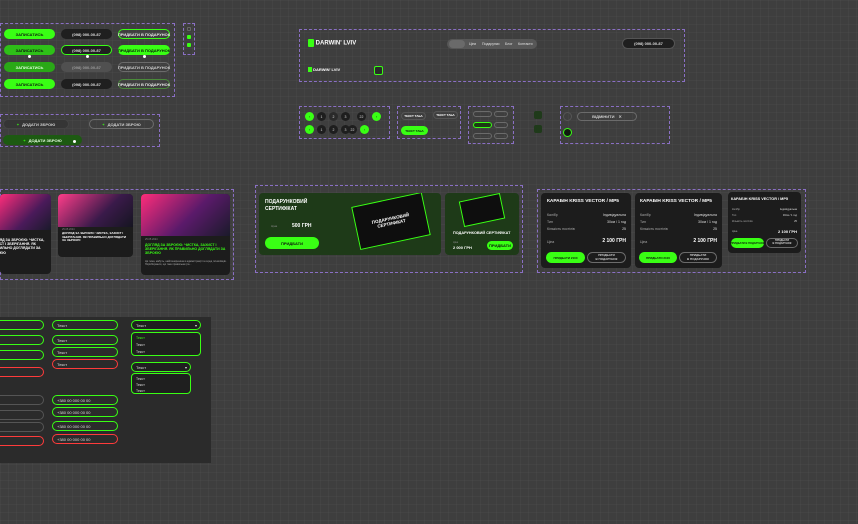 This screenshot has height=524, width=858. What do you see at coordinates (538, 115) in the screenshot?
I see `square-check-icon` at bounding box center [538, 115].